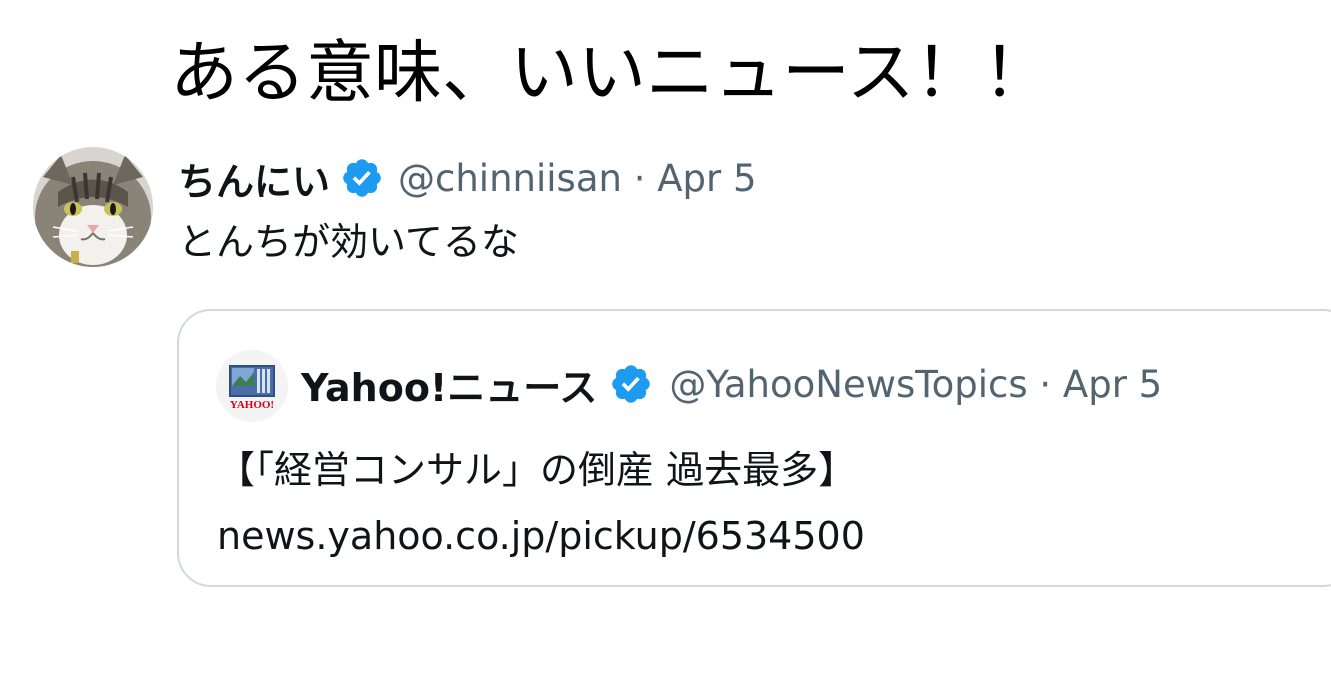 This screenshot has width=1331, height=677. I want to click on tweet-header: ちんにい @chinniisan · Apr 5, so click(467, 178).